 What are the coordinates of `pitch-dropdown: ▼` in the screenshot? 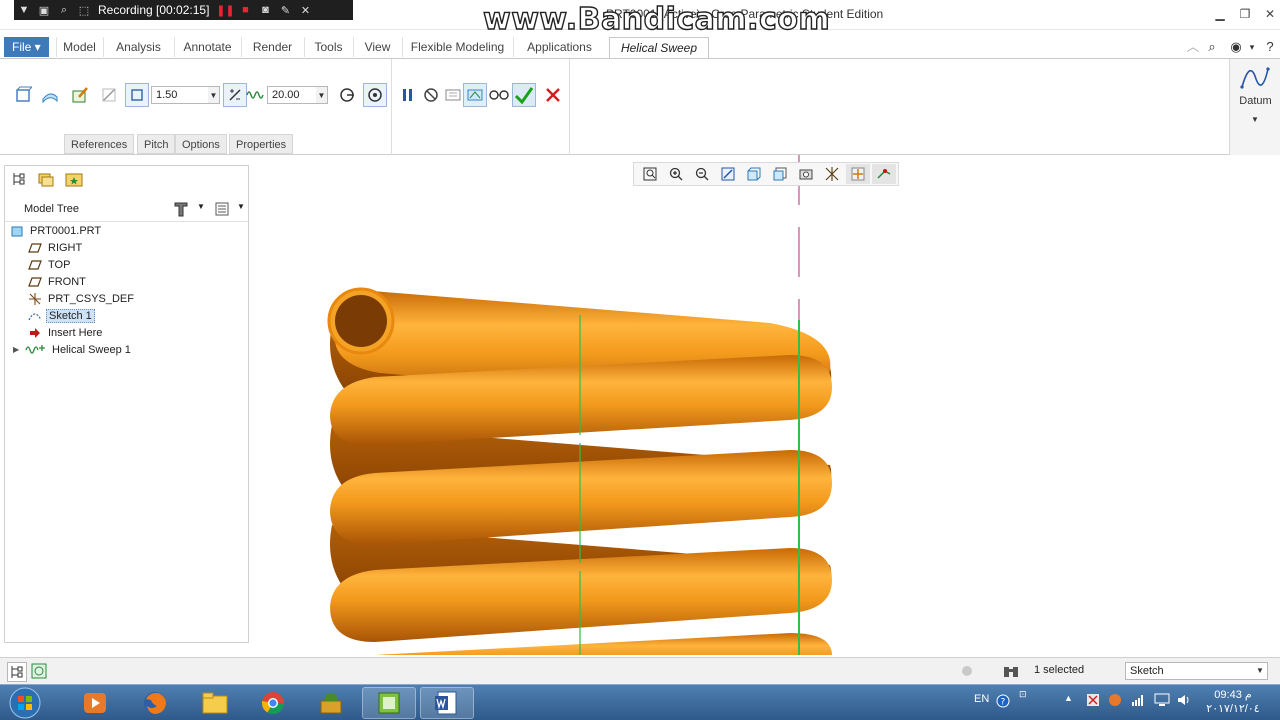 It's located at (322, 95).